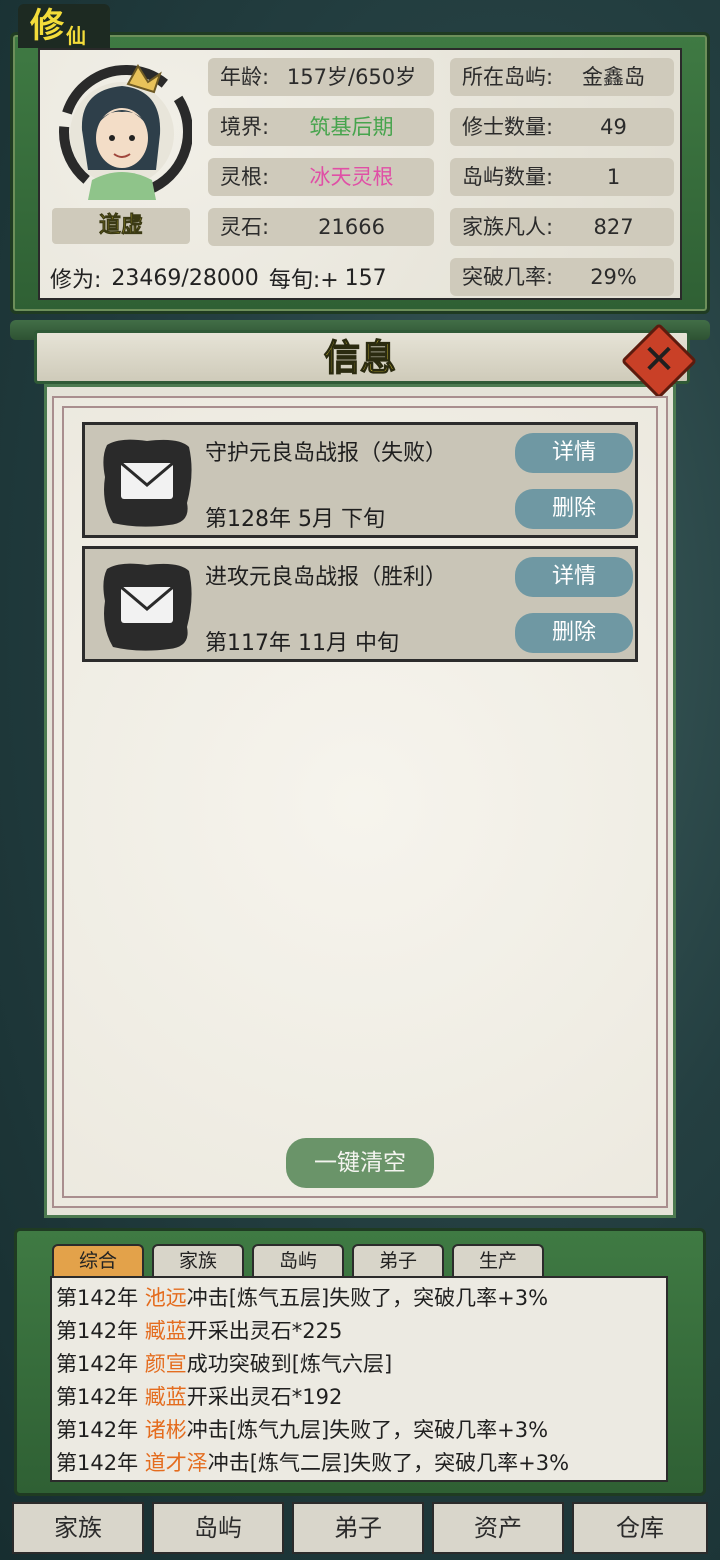 The height and width of the screenshot is (1560, 720). I want to click on log-entry: 第142年 臧蓝开采出灵石*192, so click(199, 1397).